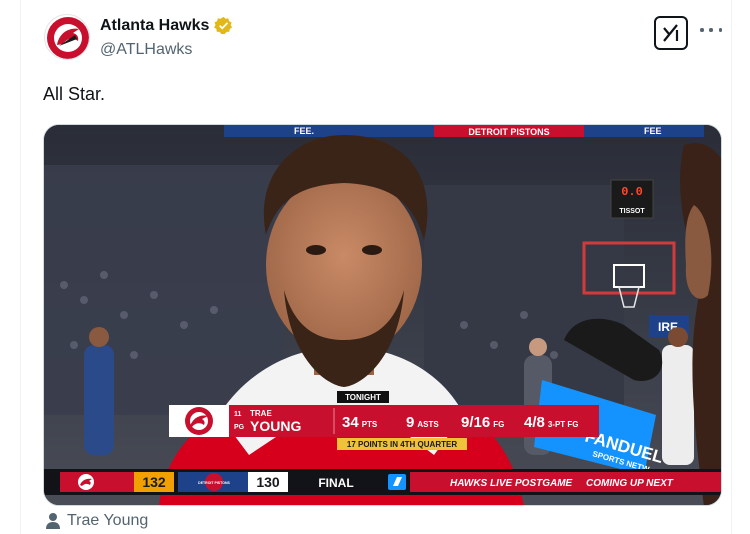 The width and height of the screenshot is (750, 534). Describe the element at coordinates (261, 413) in the screenshot. I see `stat-card-first-name: TRAE` at that location.